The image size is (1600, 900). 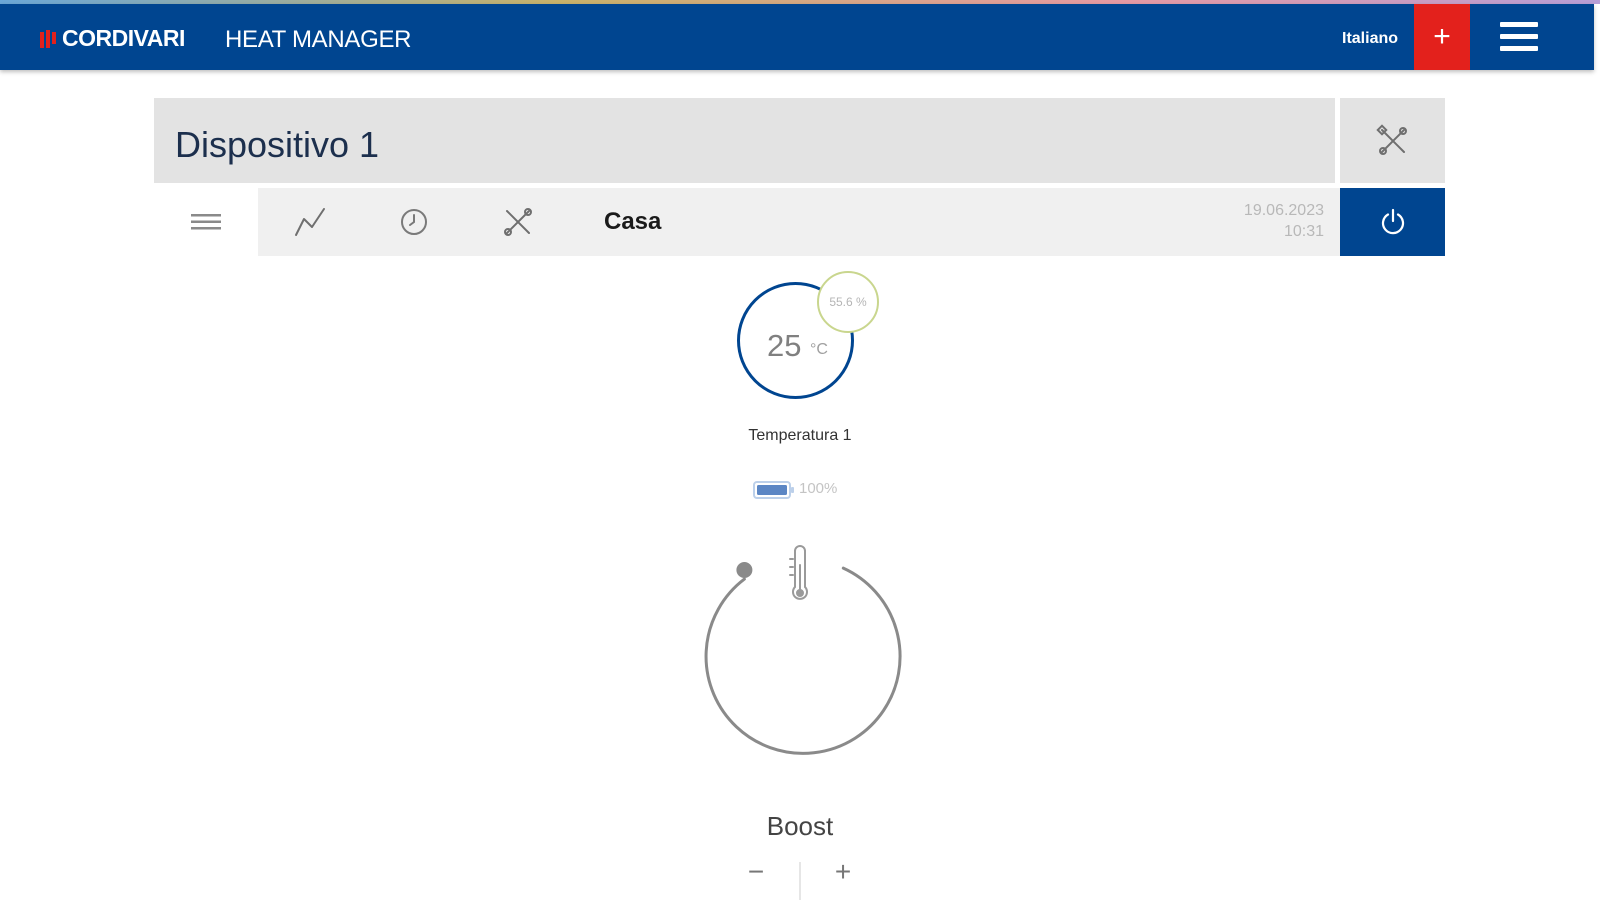 What do you see at coordinates (1519, 37) in the screenshot?
I see `hamburger-menu-icon` at bounding box center [1519, 37].